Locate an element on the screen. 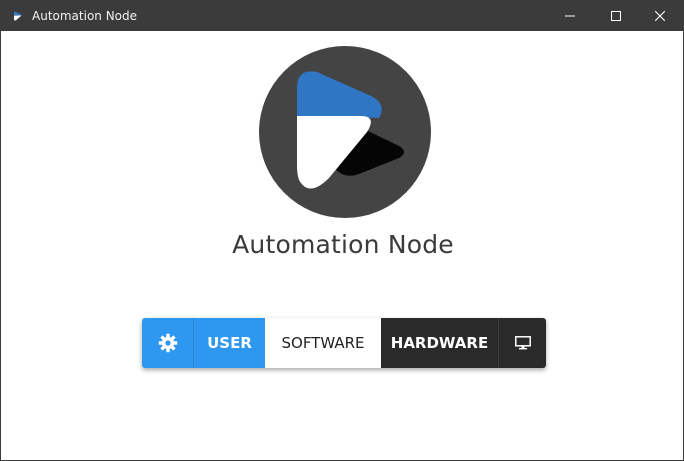 The height and width of the screenshot is (461, 684). maximize-icon is located at coordinates (616, 16).